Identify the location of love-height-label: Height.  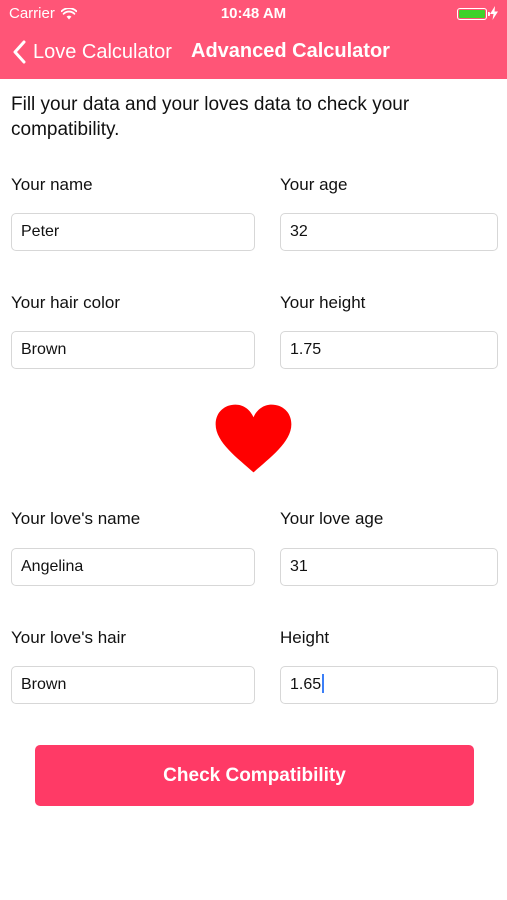
(305, 637).